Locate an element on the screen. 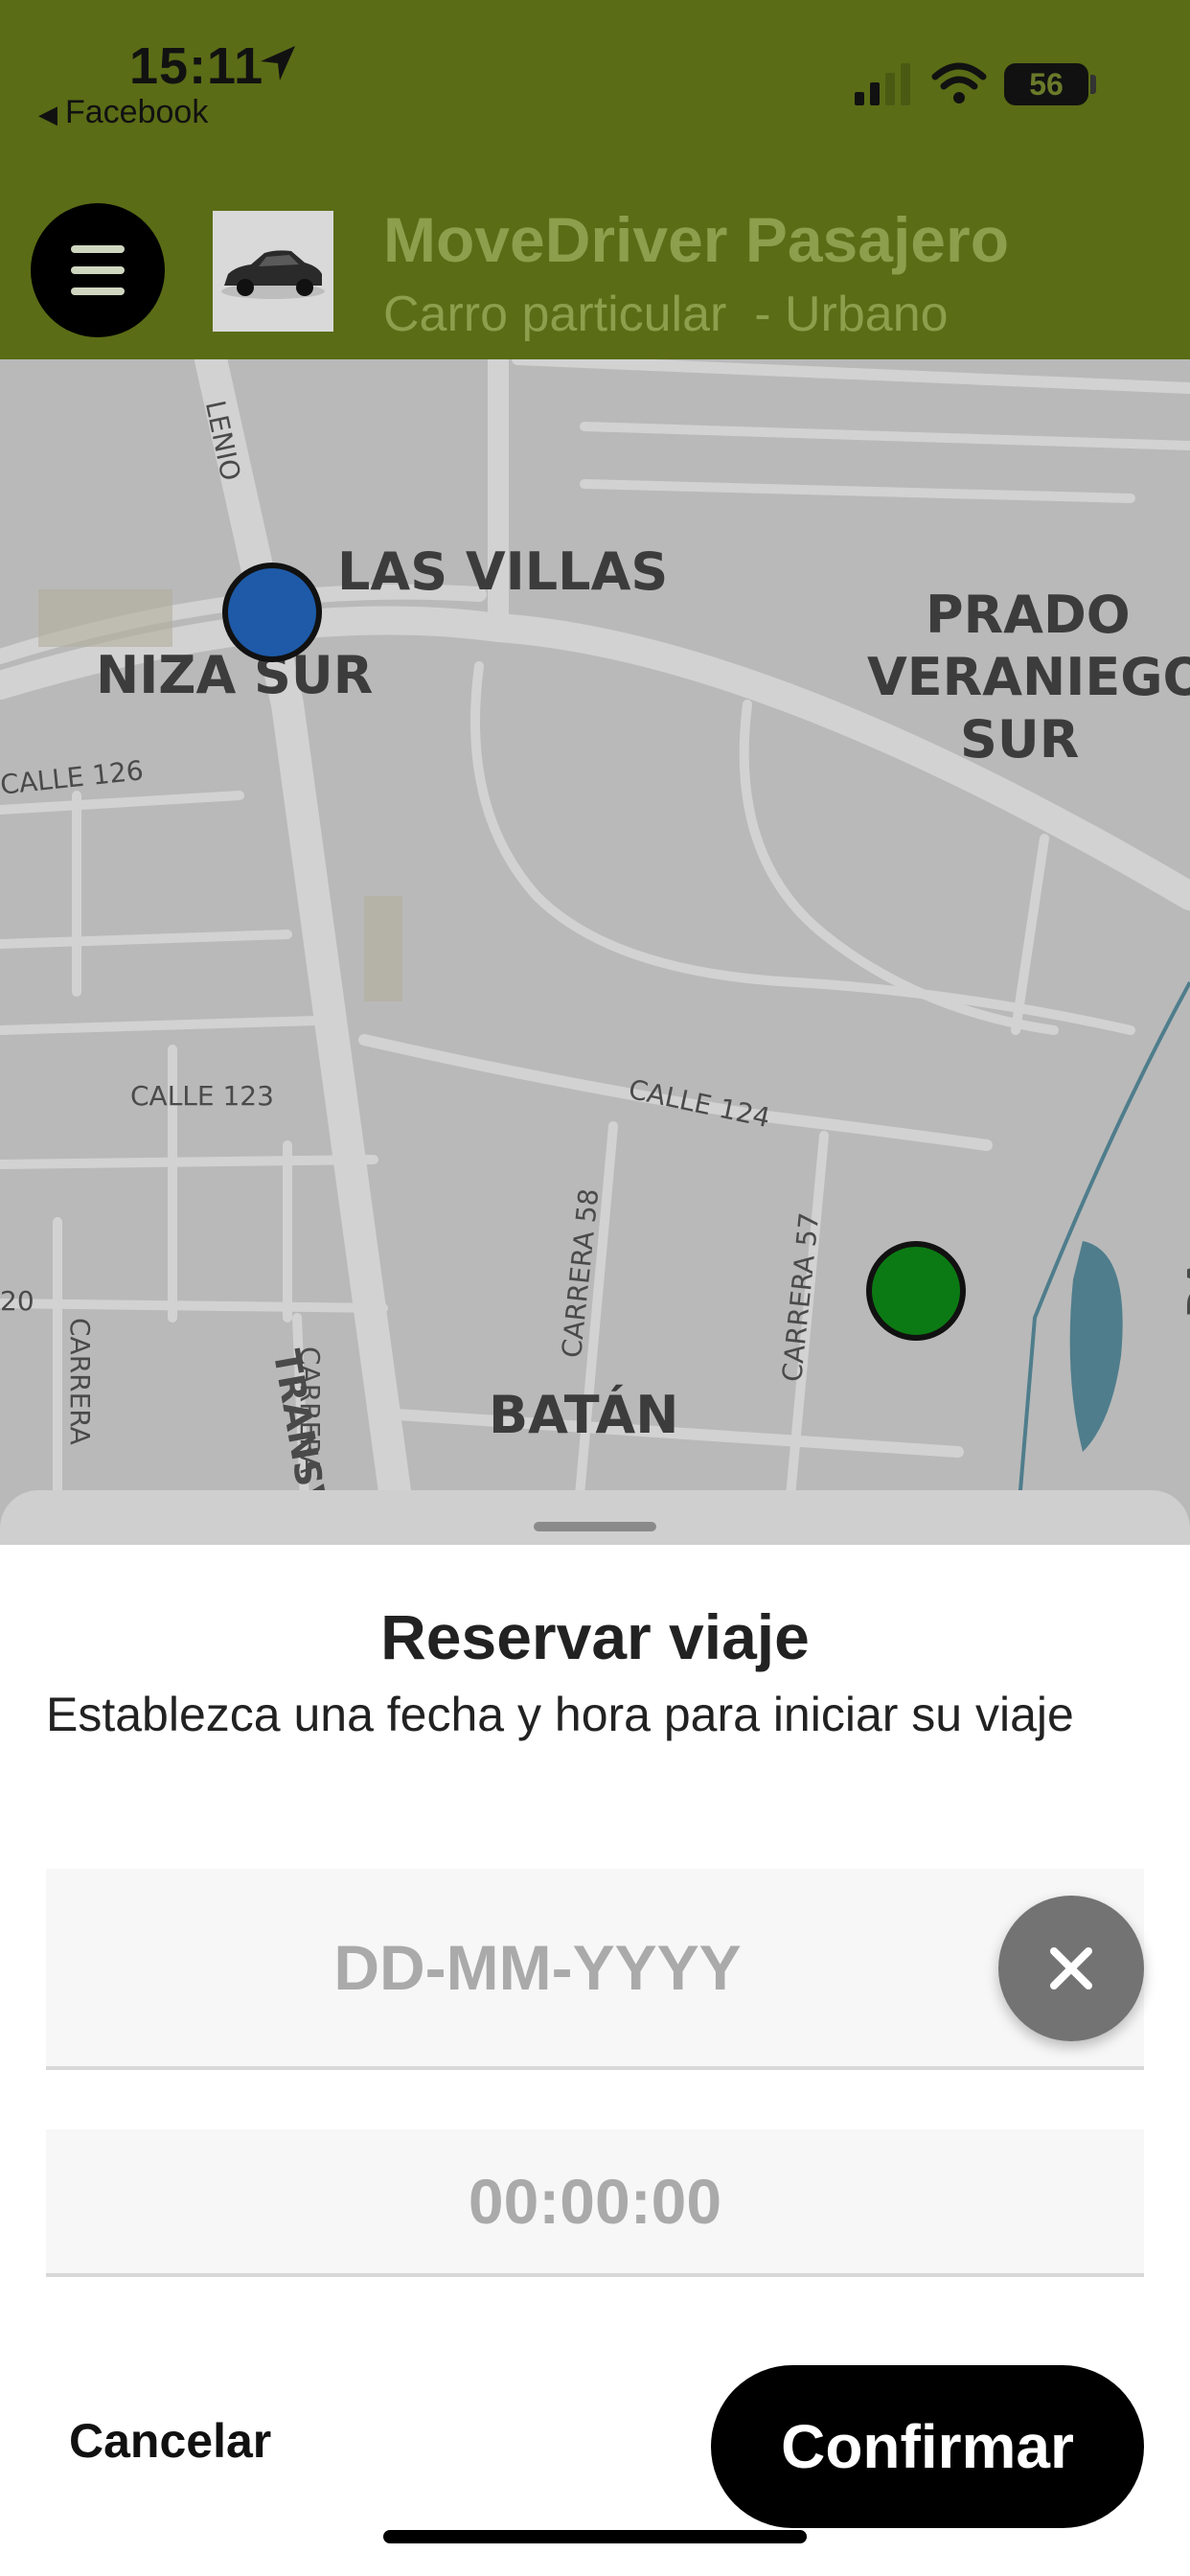 This screenshot has width=1190, height=2576. neighborhood-label: LAS VILLAS is located at coordinates (503, 571).